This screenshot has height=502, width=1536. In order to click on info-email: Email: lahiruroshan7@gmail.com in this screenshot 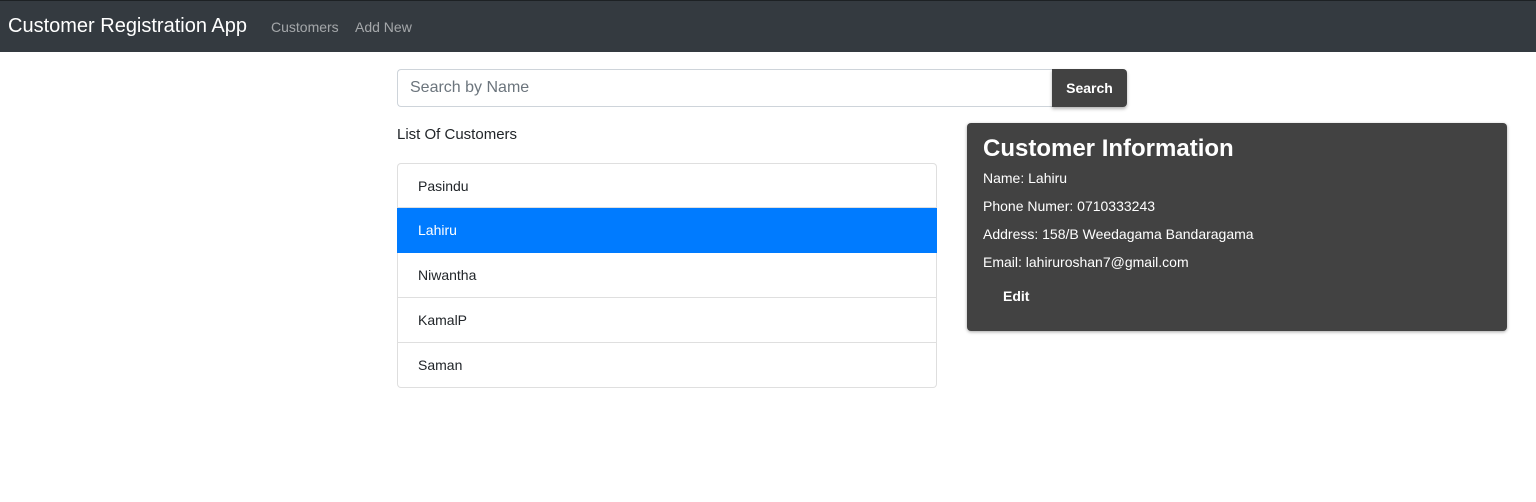, I will do `click(1086, 262)`.